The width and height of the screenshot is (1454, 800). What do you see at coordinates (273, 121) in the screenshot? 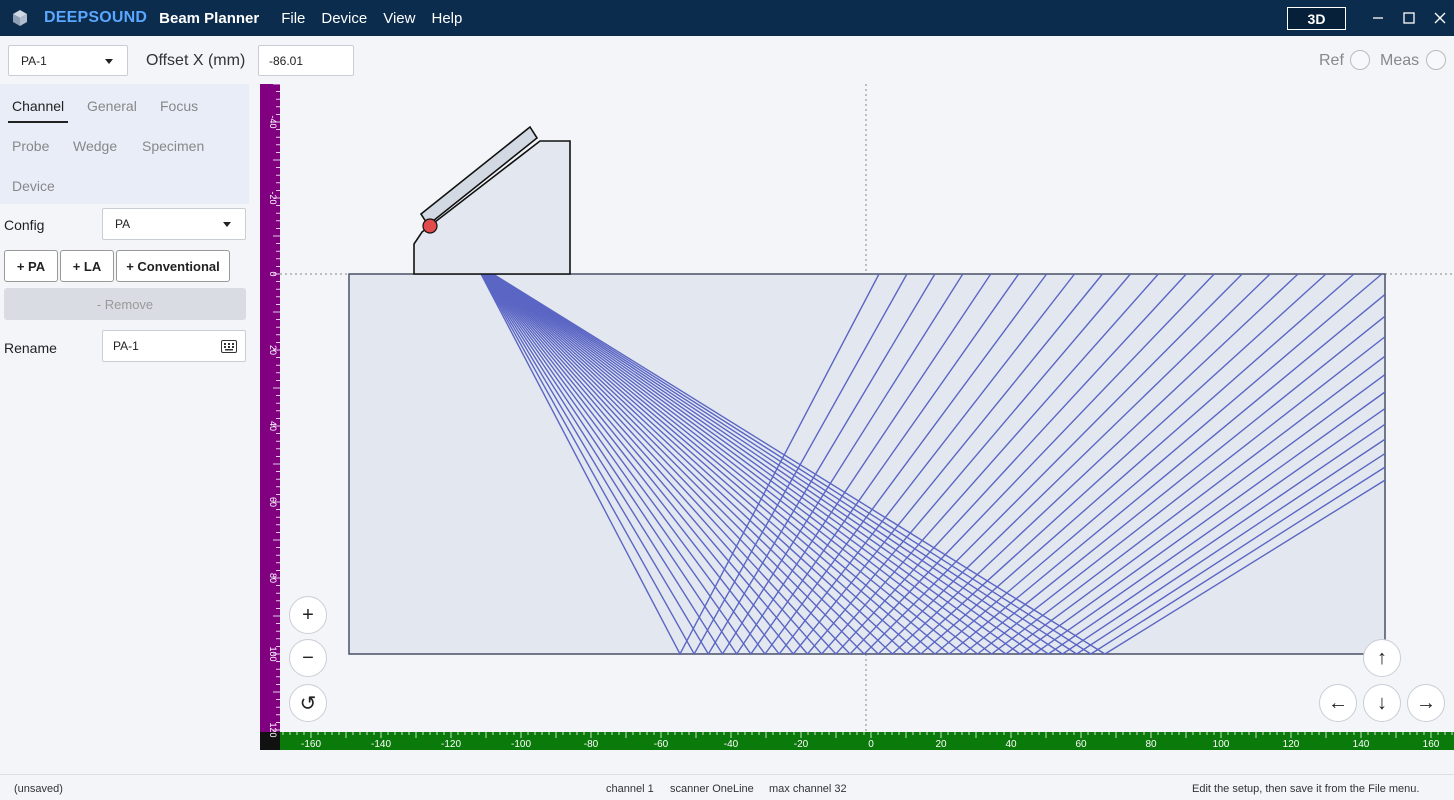
I see `y-tick-label: -40` at bounding box center [273, 121].